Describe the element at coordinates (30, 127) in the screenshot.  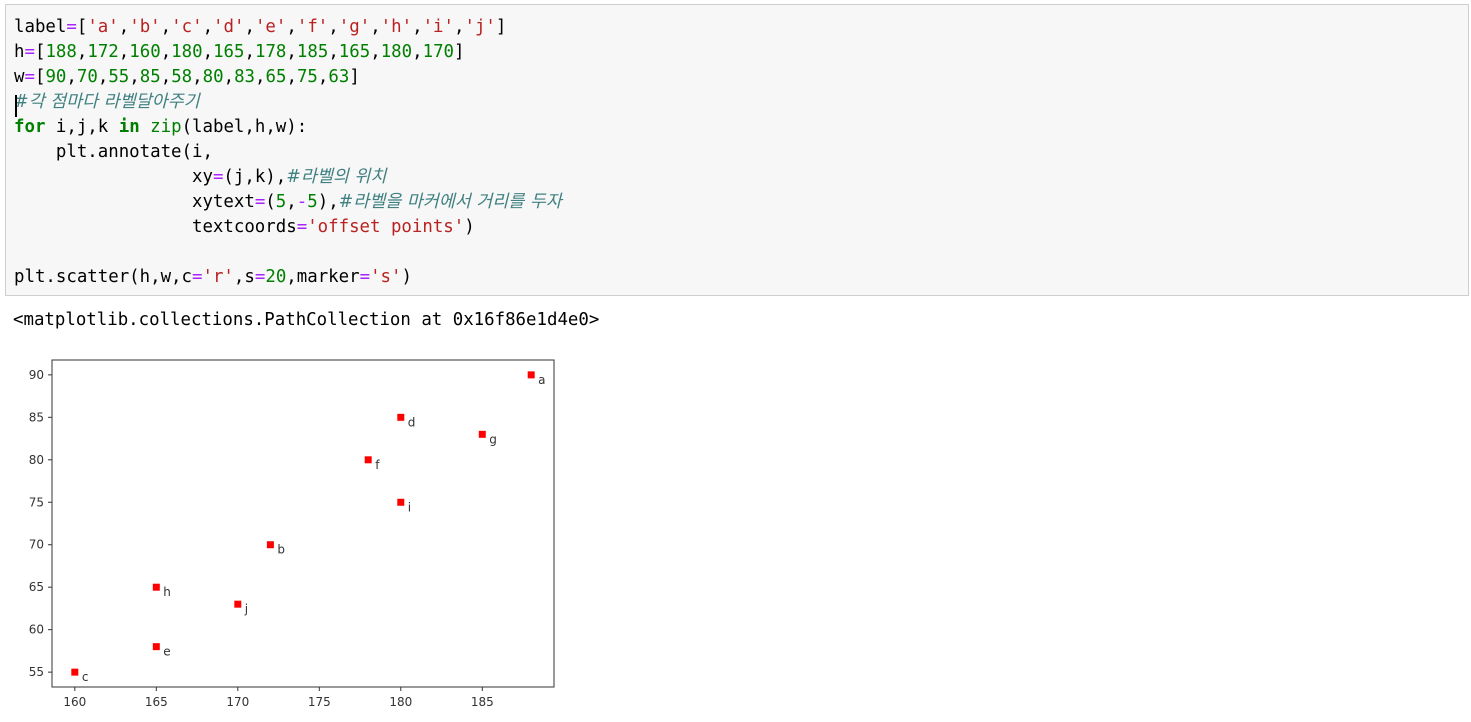
I see `code-token: for` at that location.